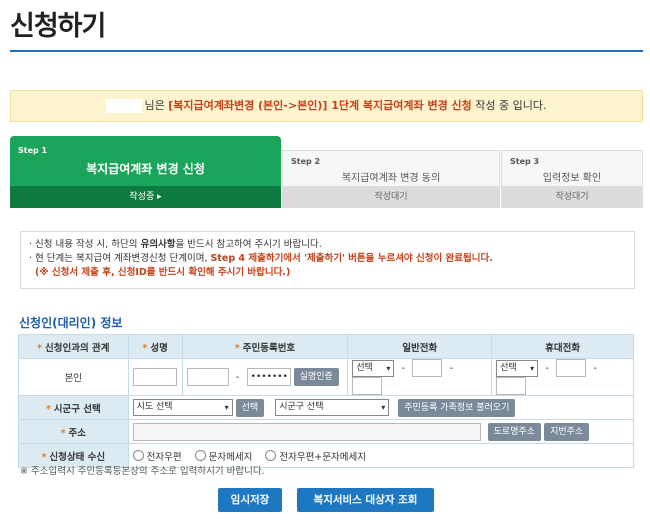 The image size is (650, 527). What do you see at coordinates (572, 172) in the screenshot?
I see `step-3: Step 3 입력정보 확인 작성대기` at bounding box center [572, 172].